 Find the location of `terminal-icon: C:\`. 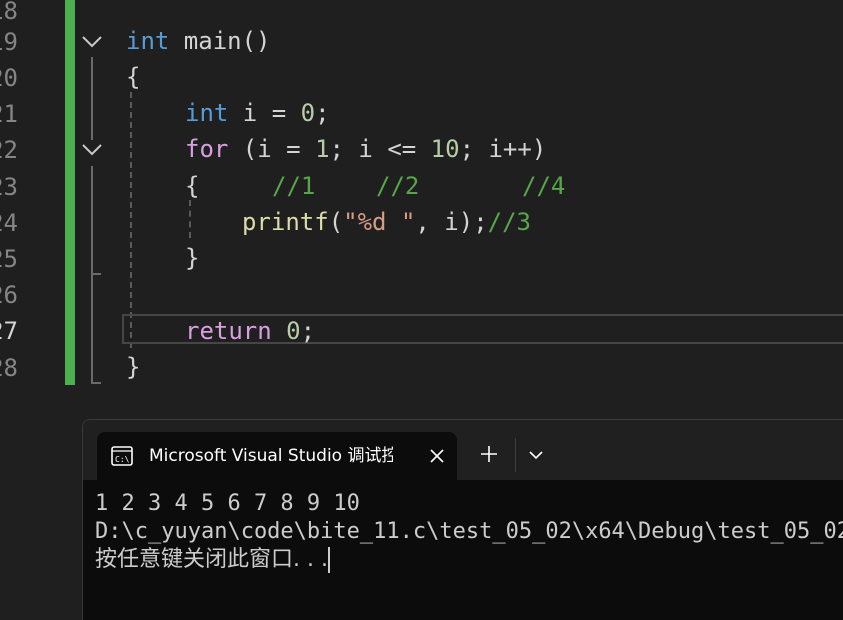

terminal-icon: C:\ is located at coordinates (122, 456).